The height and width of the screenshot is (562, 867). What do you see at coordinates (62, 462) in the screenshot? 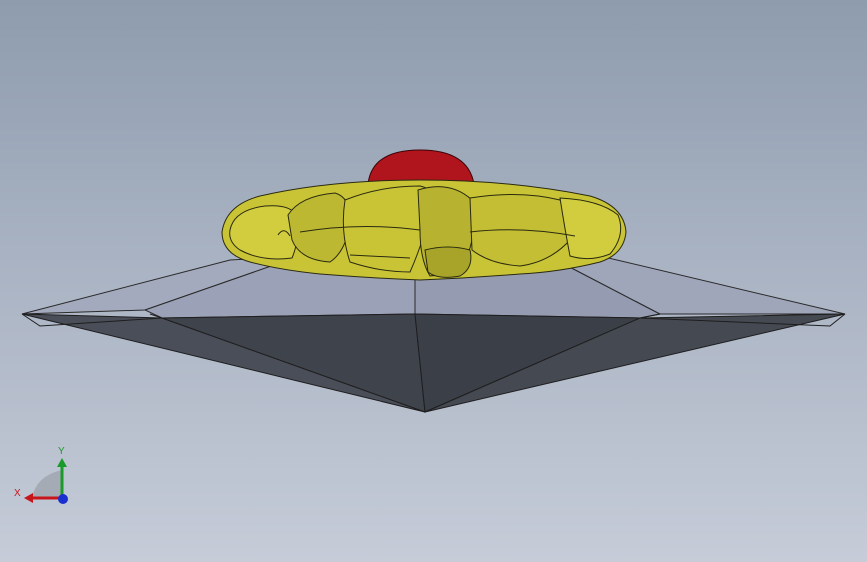
I see `y-axis-arrow` at bounding box center [62, 462].